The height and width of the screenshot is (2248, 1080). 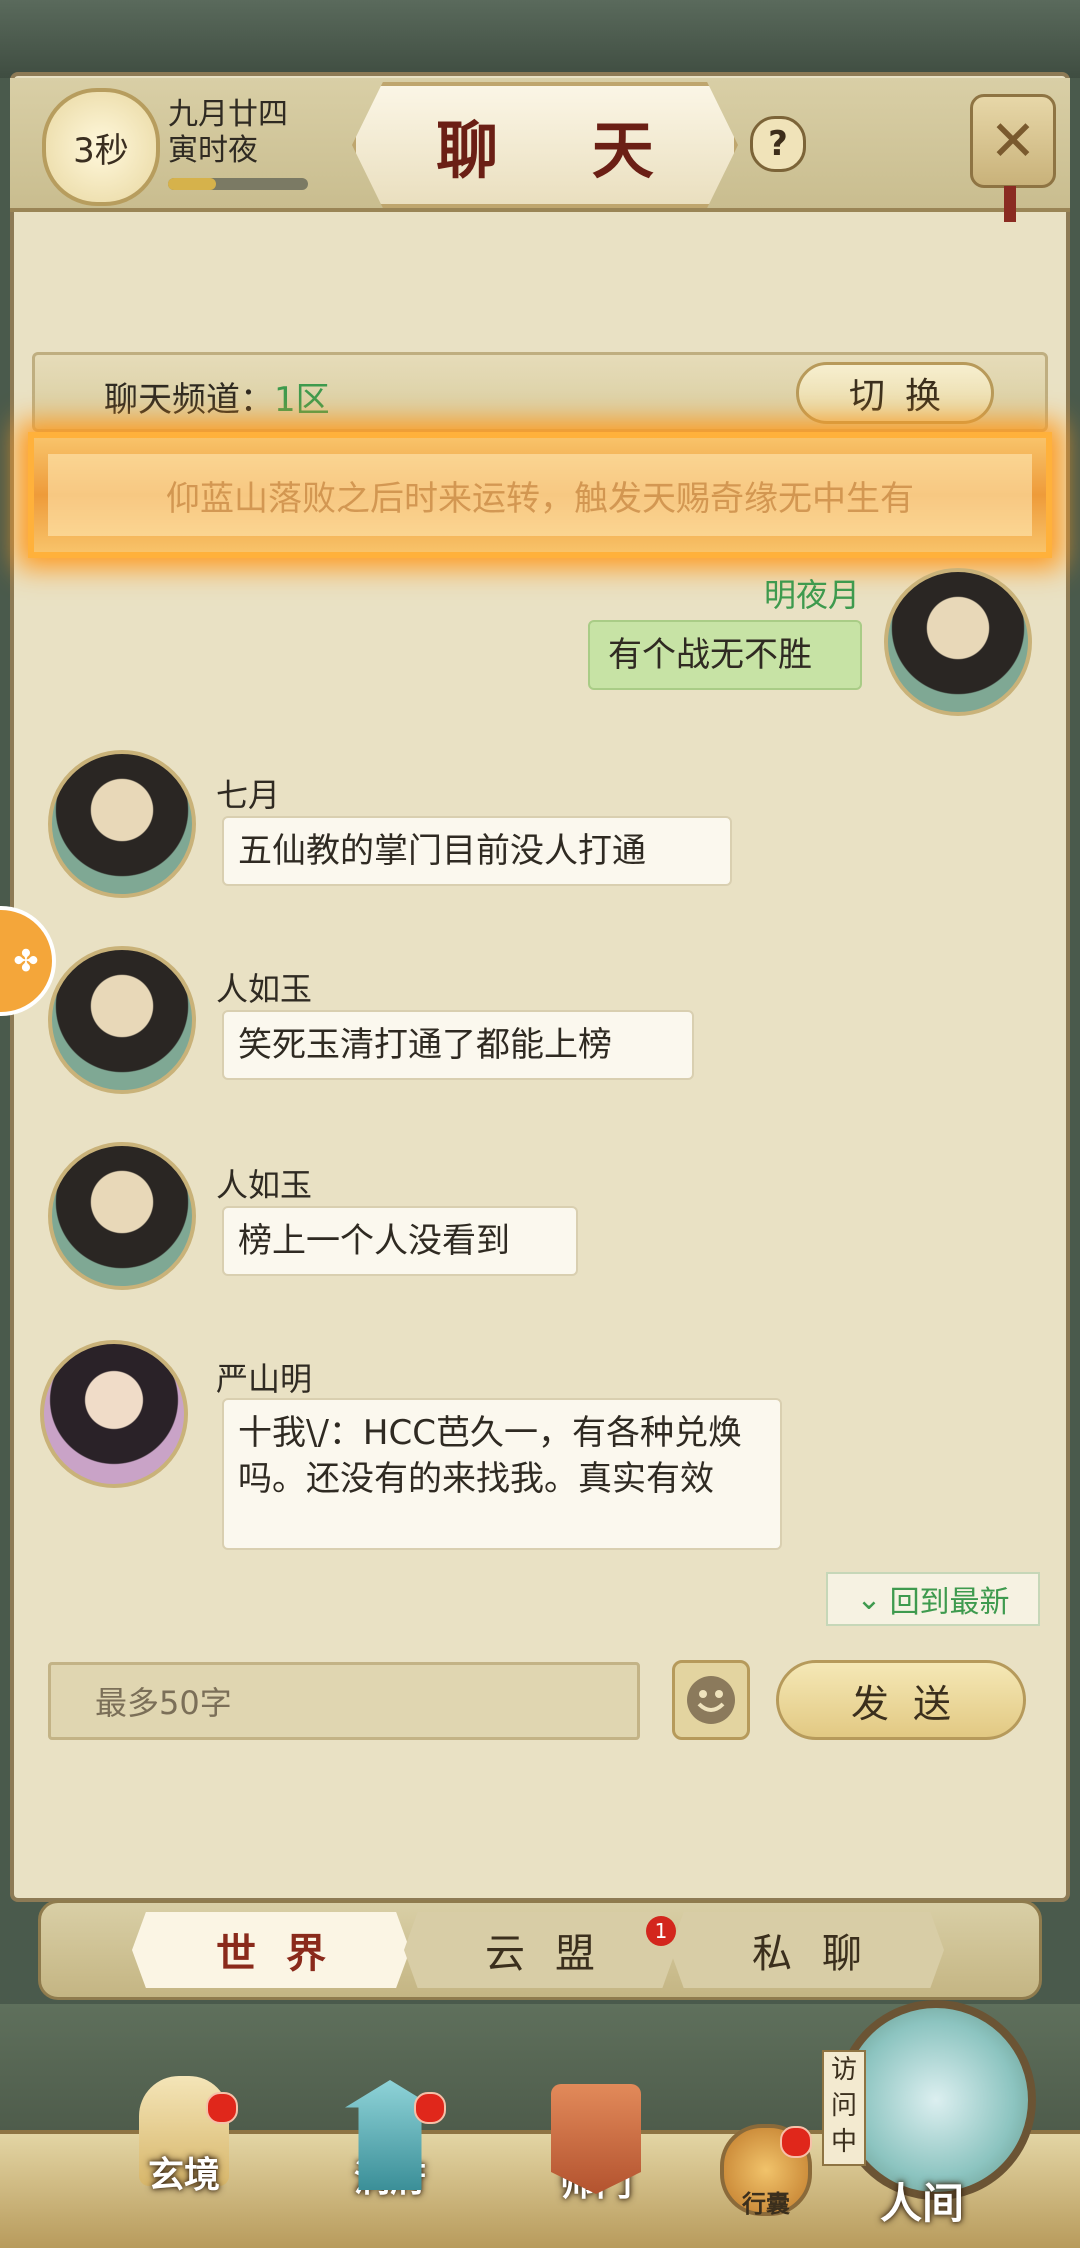 What do you see at coordinates (540, 39) in the screenshot?
I see `top-strip` at bounding box center [540, 39].